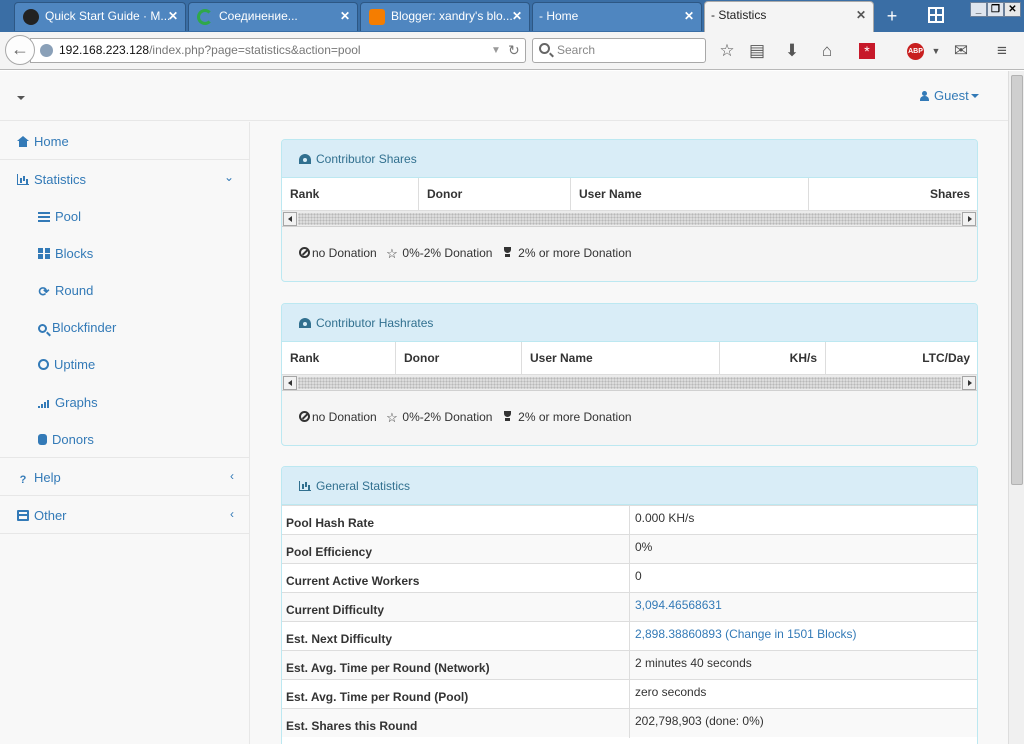 Image resolution: width=1024 pixels, height=744 pixels. Describe the element at coordinates (44, 216) in the screenshot. I see `bars-icon` at that location.